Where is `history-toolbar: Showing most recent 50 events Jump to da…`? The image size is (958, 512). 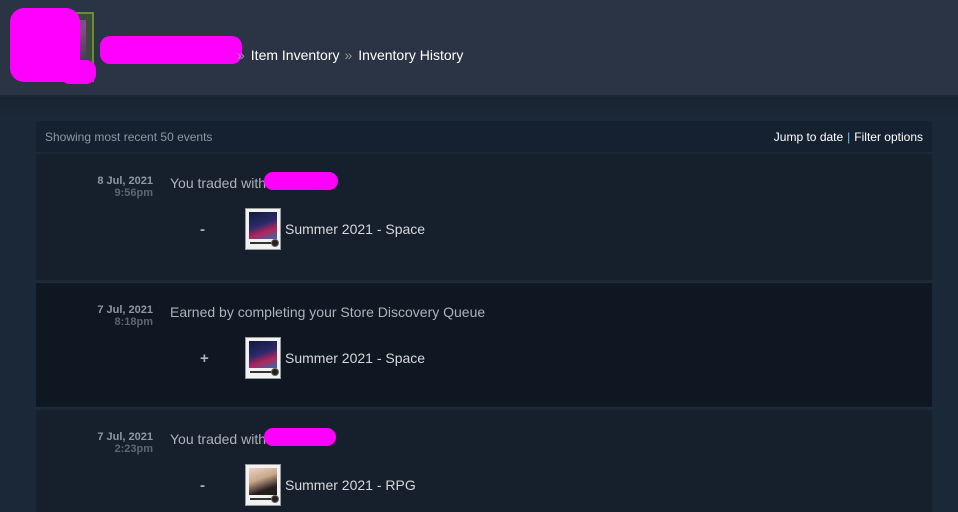
history-toolbar: Showing most recent 50 events Jump to da… is located at coordinates (484, 136).